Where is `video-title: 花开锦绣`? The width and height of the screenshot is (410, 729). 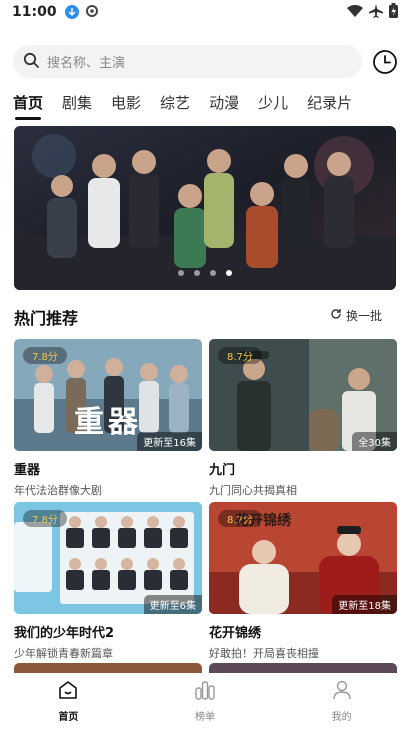 video-title: 花开锦绣 is located at coordinates (235, 633).